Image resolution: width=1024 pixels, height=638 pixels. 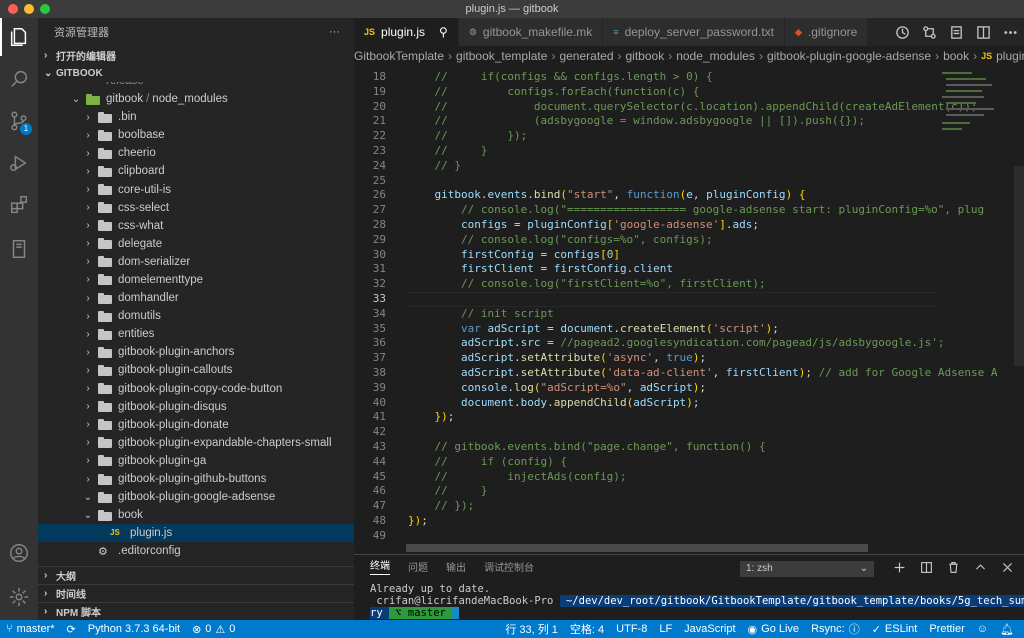 What do you see at coordinates (196, 515) in the screenshot?
I see `tree-folder-book: ⌄ book` at bounding box center [196, 515].